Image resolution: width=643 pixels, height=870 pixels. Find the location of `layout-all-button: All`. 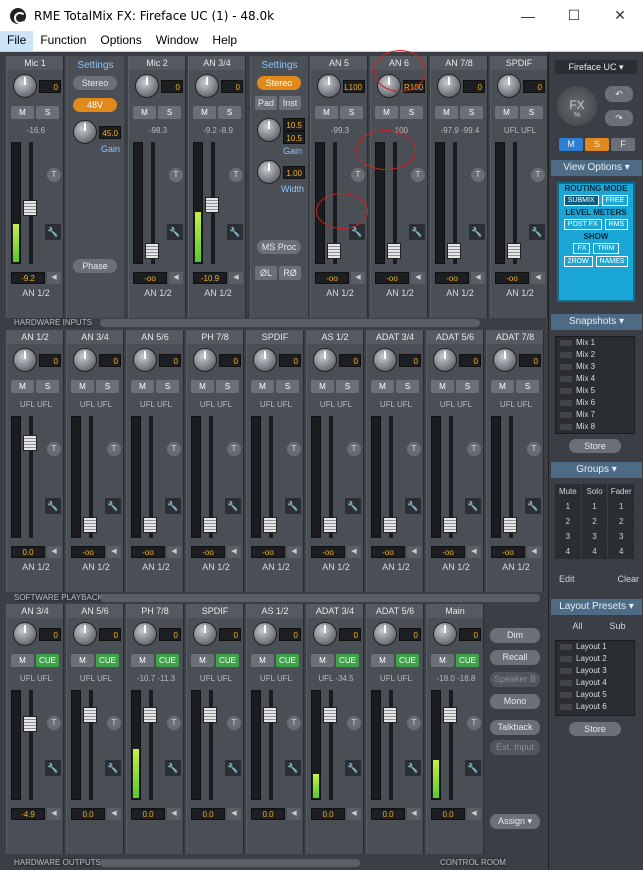

layout-all-button: All is located at coordinates (577, 626).